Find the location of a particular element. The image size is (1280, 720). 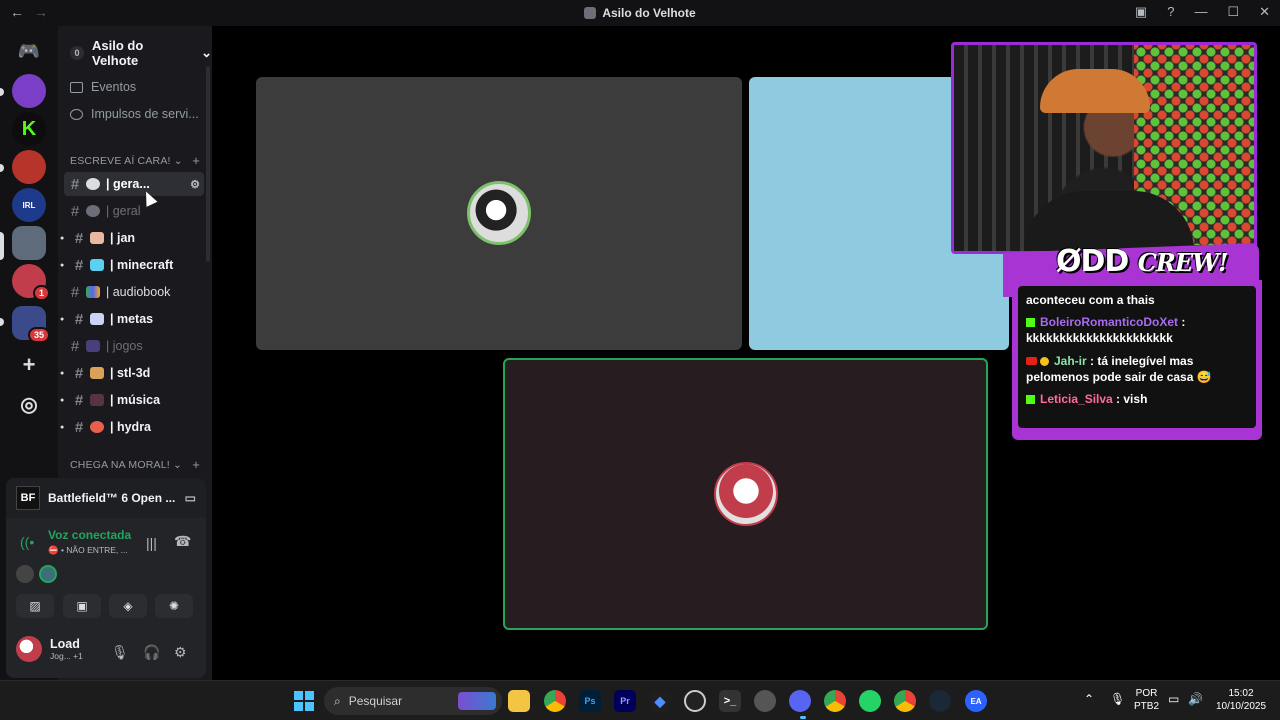

gear-icon: ⚙ is located at coordinates (180, 652).